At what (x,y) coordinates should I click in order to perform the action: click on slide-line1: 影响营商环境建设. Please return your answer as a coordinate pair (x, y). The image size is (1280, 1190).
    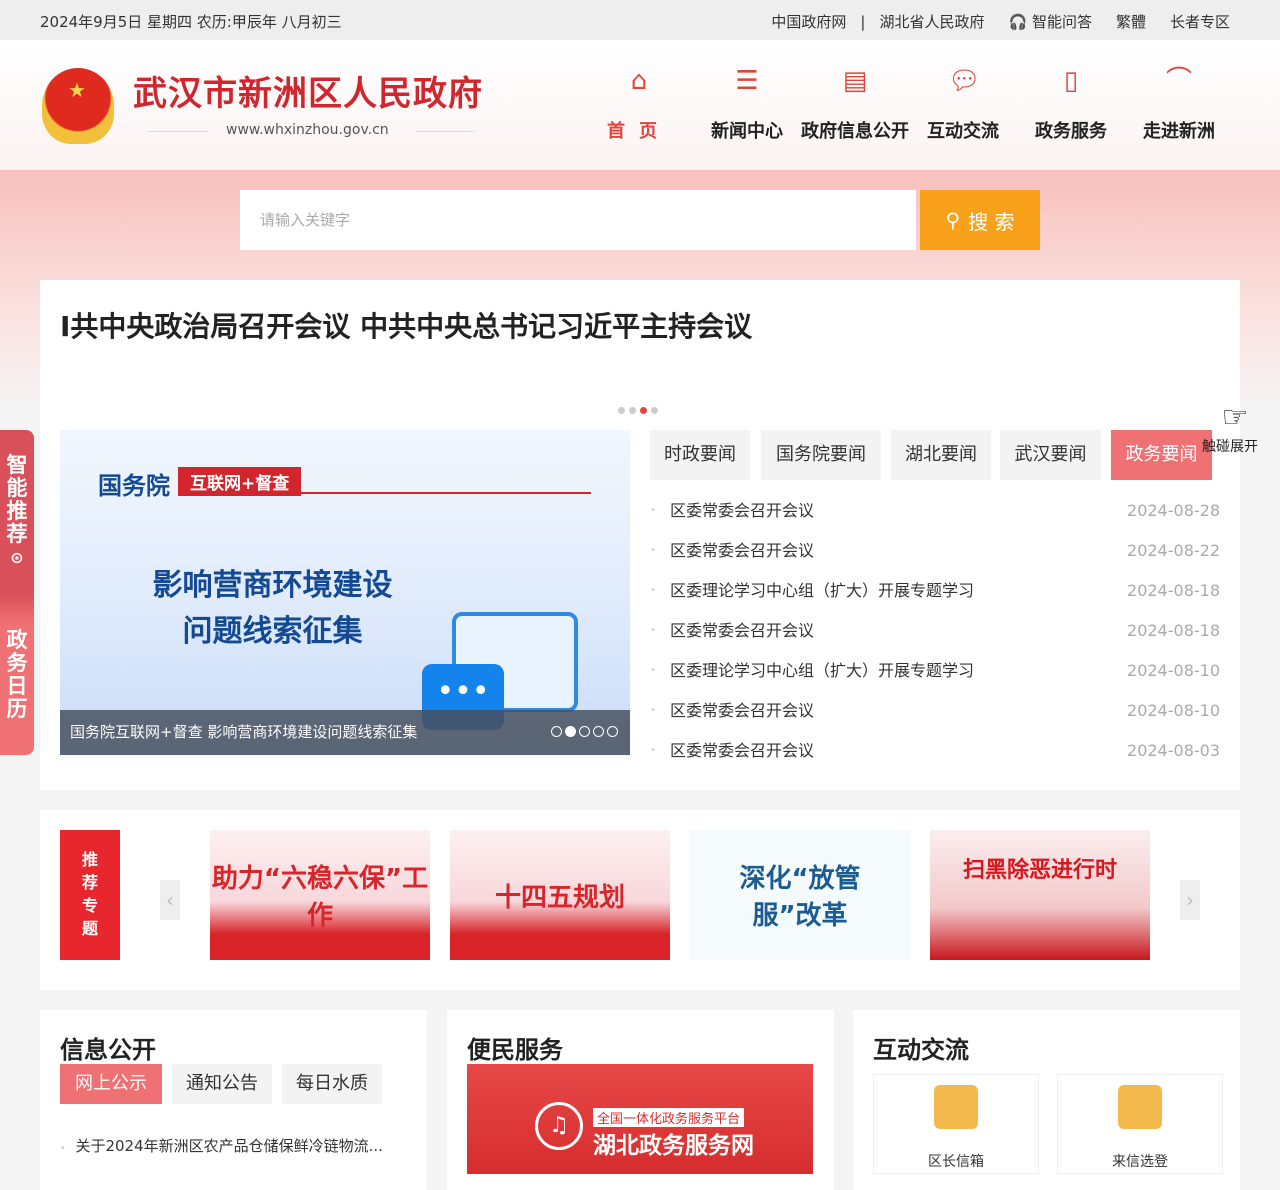
    Looking at the image, I should click on (272, 585).